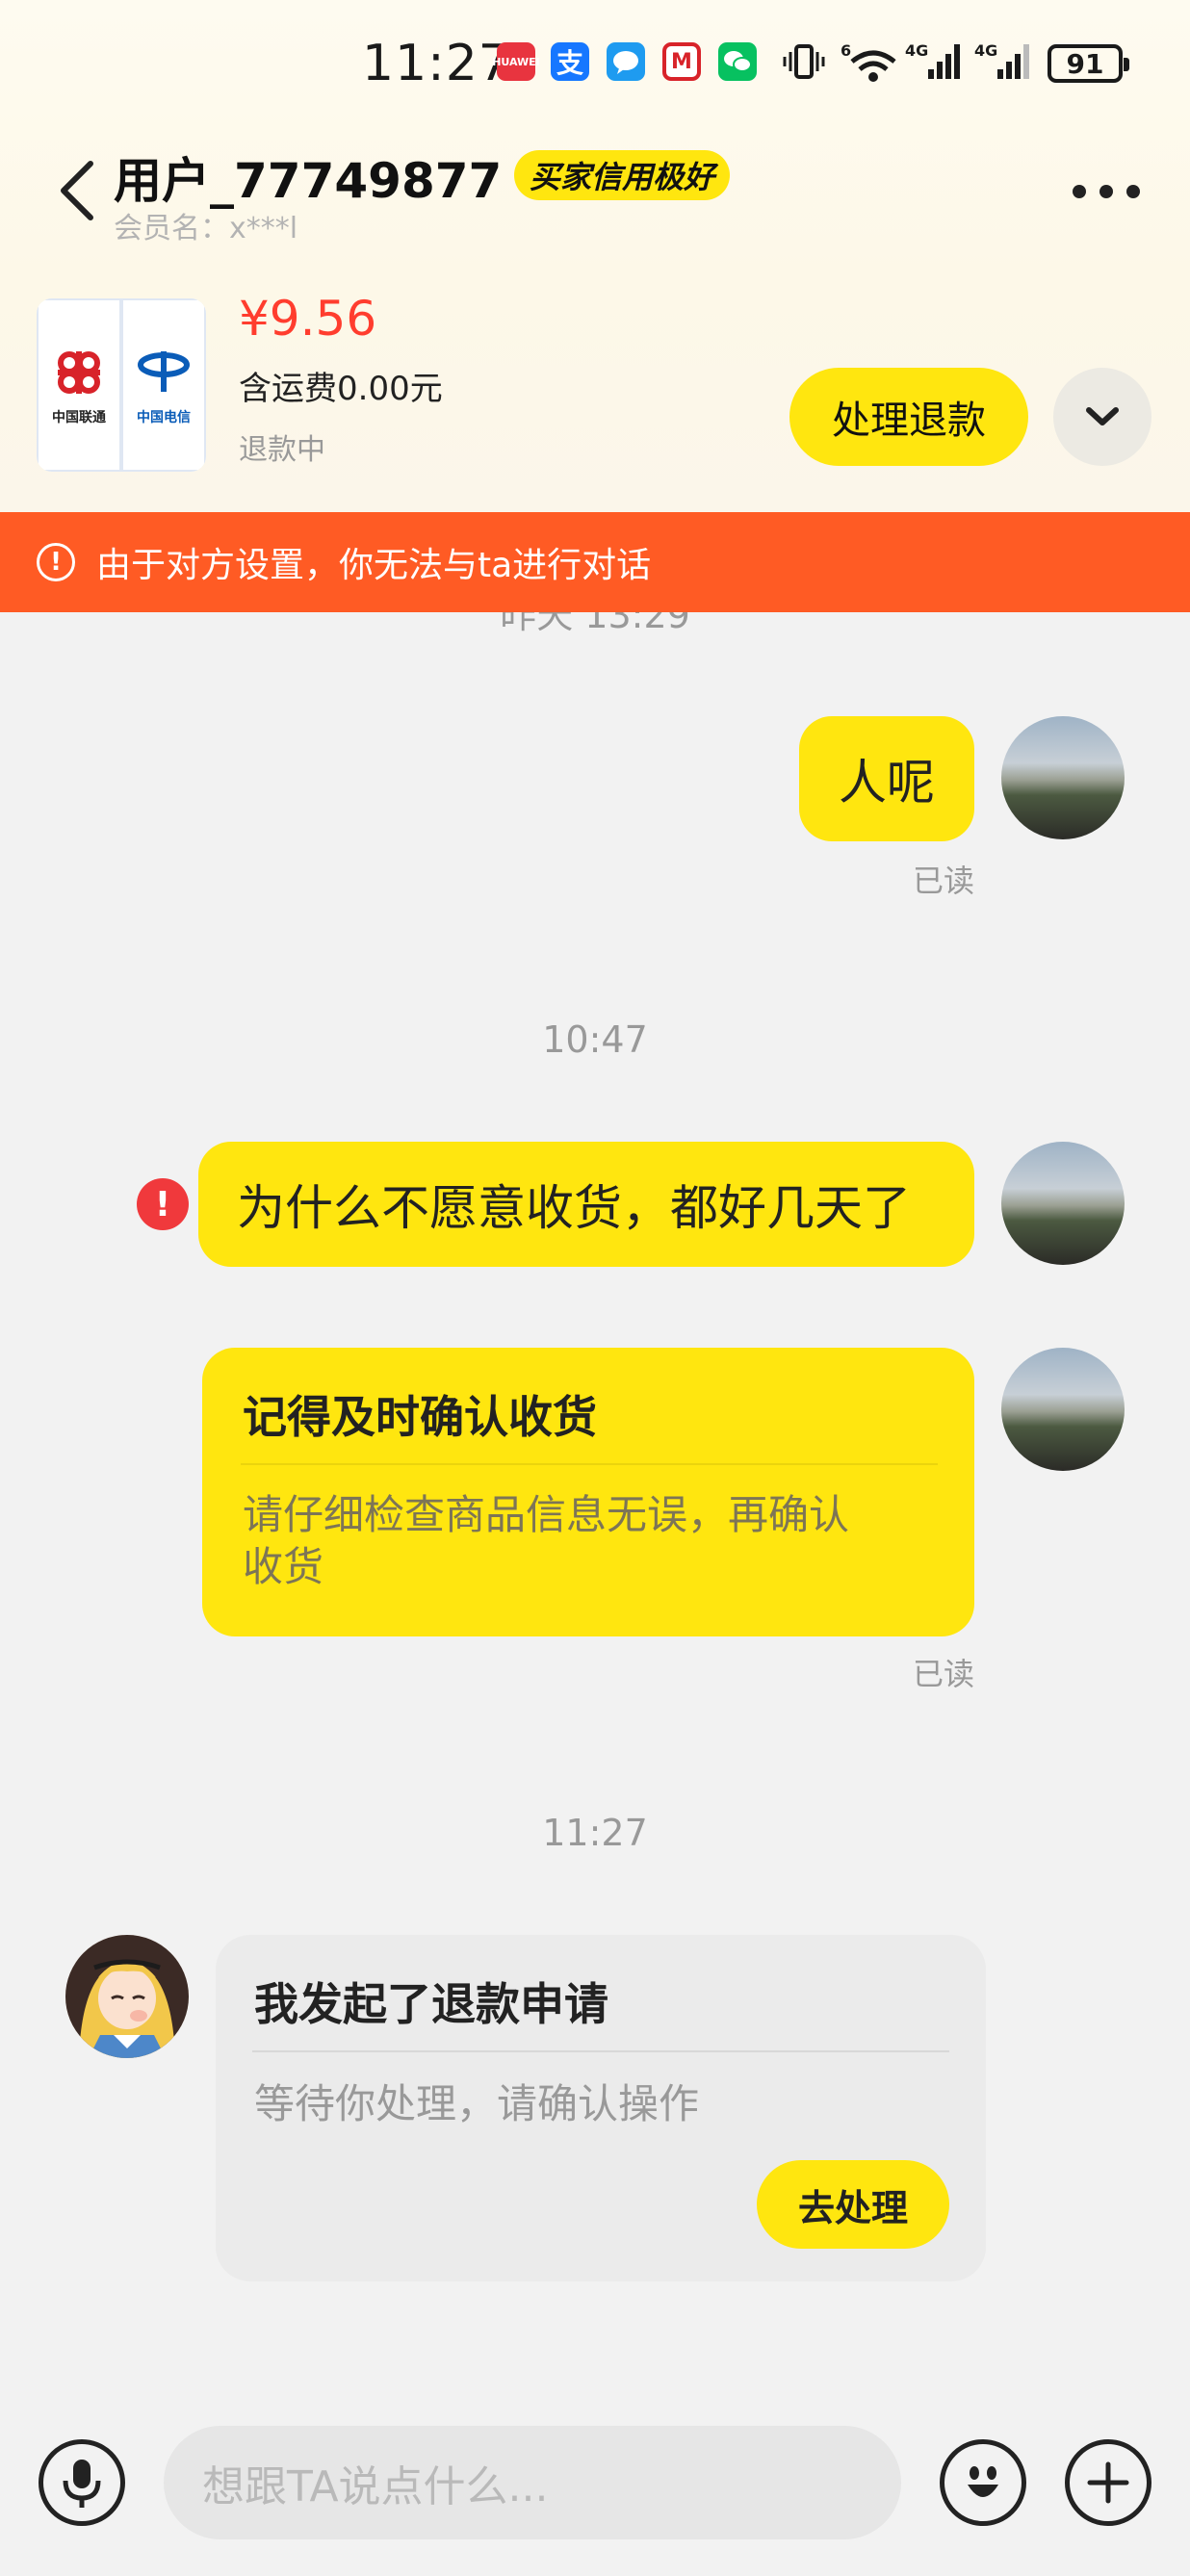  Describe the element at coordinates (853, 2204) in the screenshot. I see `go-process-button: 去处理` at that location.